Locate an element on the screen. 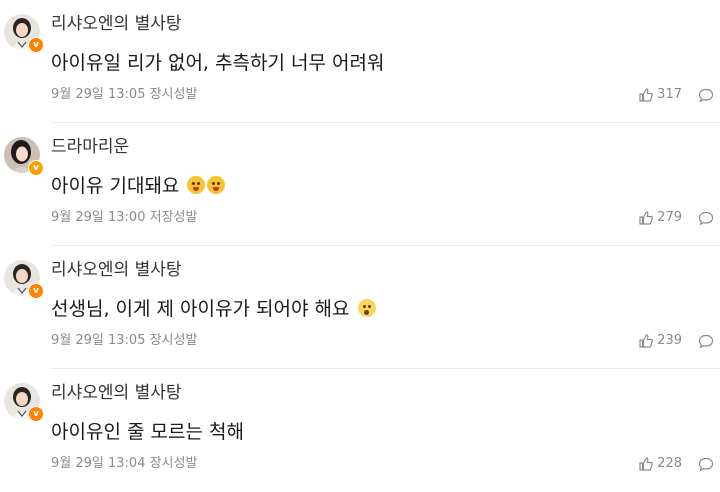  like-button: 228 is located at coordinates (660, 464).